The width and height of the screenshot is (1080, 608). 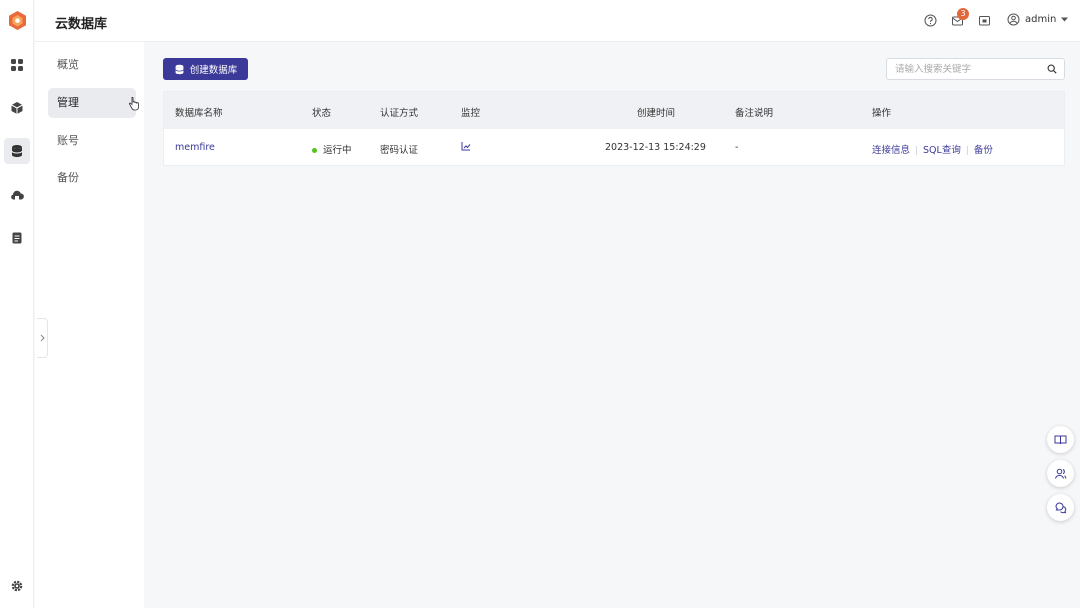 I want to click on book-icon, so click(x=1060, y=440).